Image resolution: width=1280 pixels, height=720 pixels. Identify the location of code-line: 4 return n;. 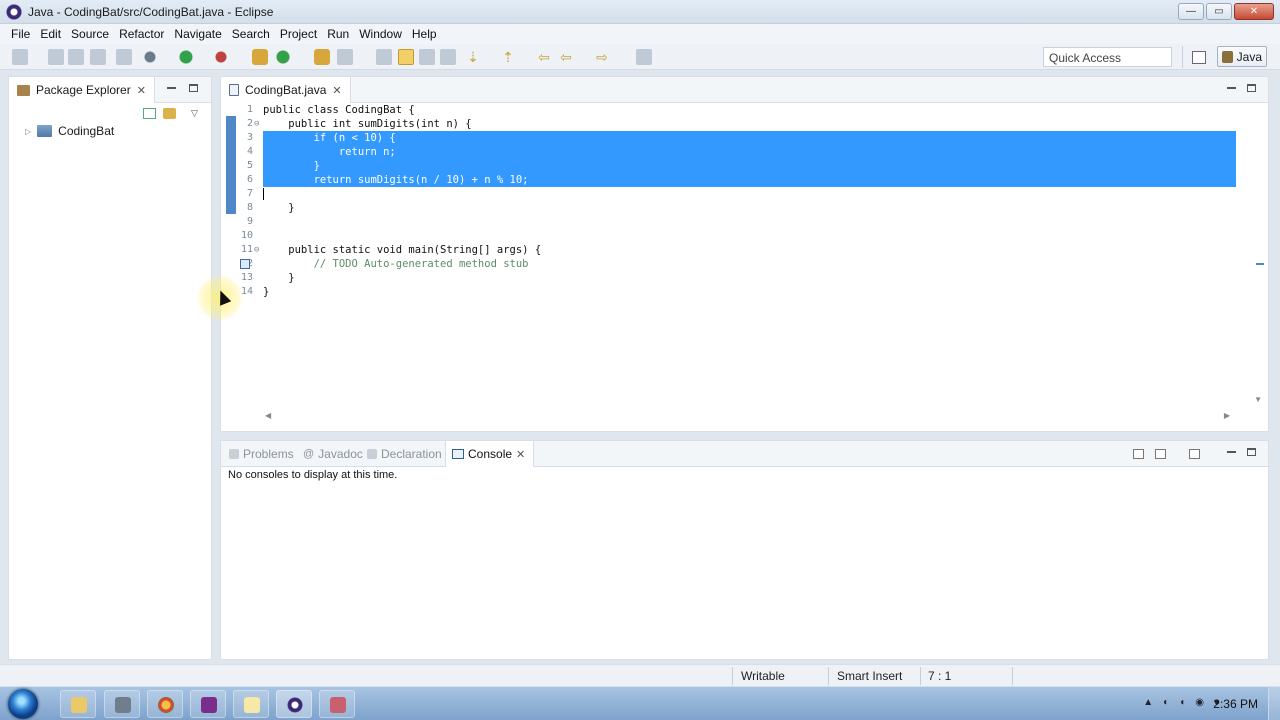
(735, 152).